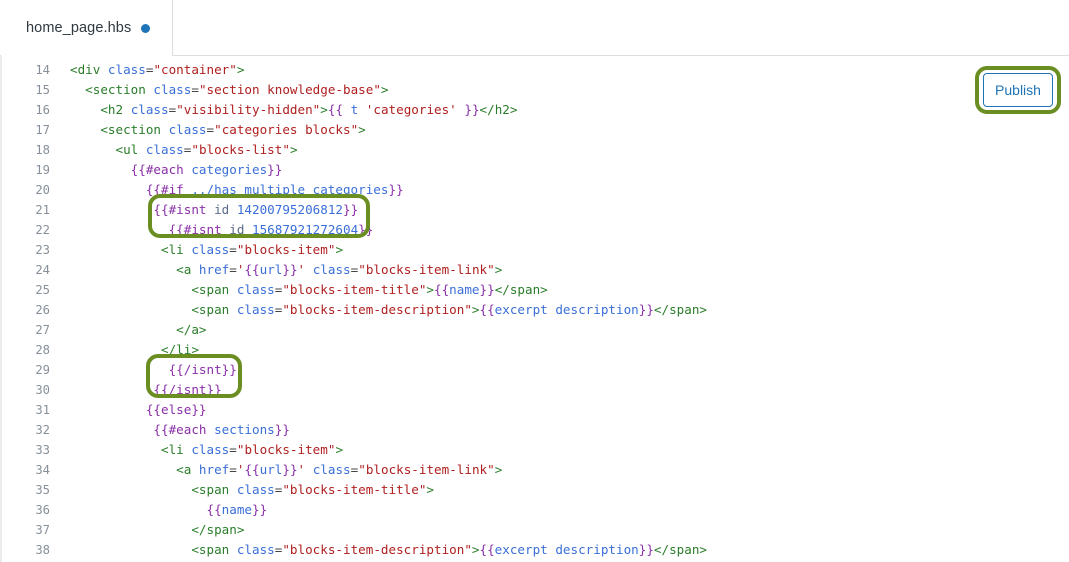  What do you see at coordinates (1018, 90) in the screenshot?
I see `publish-button: Publish` at bounding box center [1018, 90].